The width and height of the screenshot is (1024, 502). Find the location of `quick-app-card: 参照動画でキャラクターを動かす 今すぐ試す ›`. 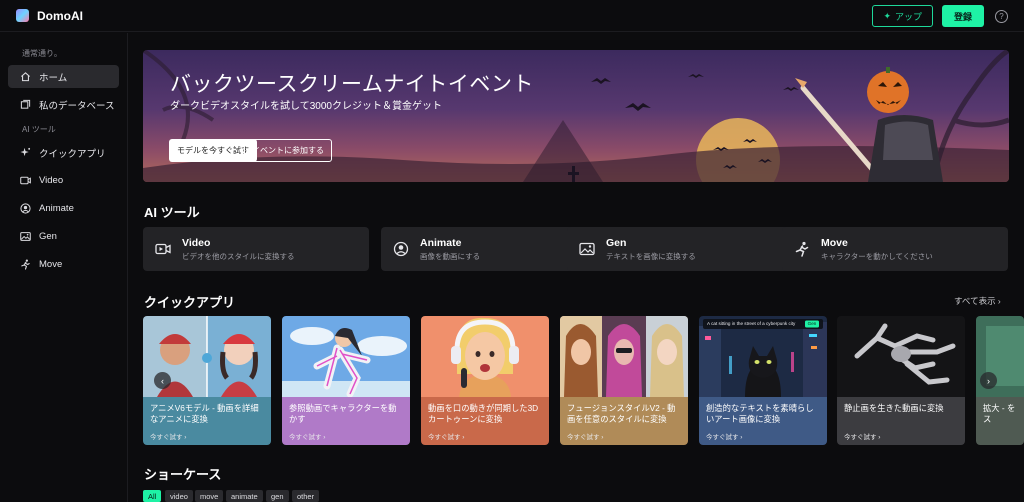

quick-app-card: 参照動画でキャラクターを動かす 今すぐ試す › is located at coordinates (346, 380).